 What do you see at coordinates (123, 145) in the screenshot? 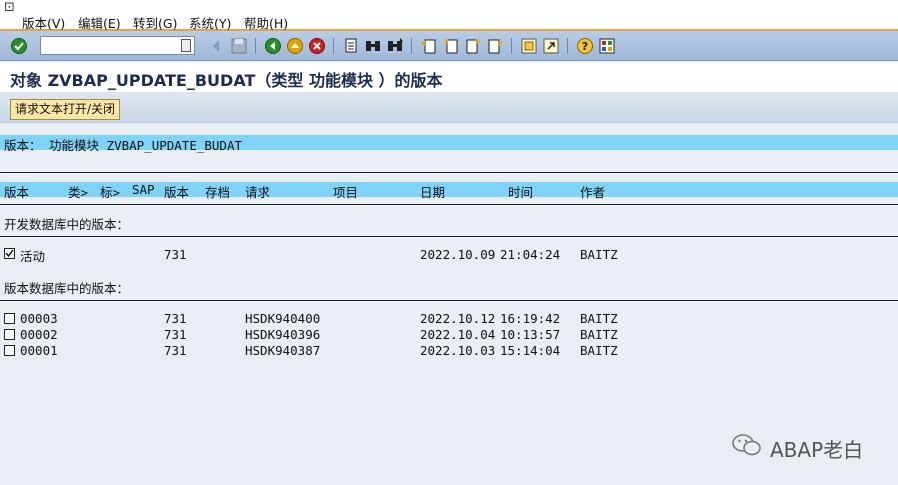
I see `version-header: 版本： 功能模块 ZVBAP_UPDATE_BUDAT` at bounding box center [123, 145].